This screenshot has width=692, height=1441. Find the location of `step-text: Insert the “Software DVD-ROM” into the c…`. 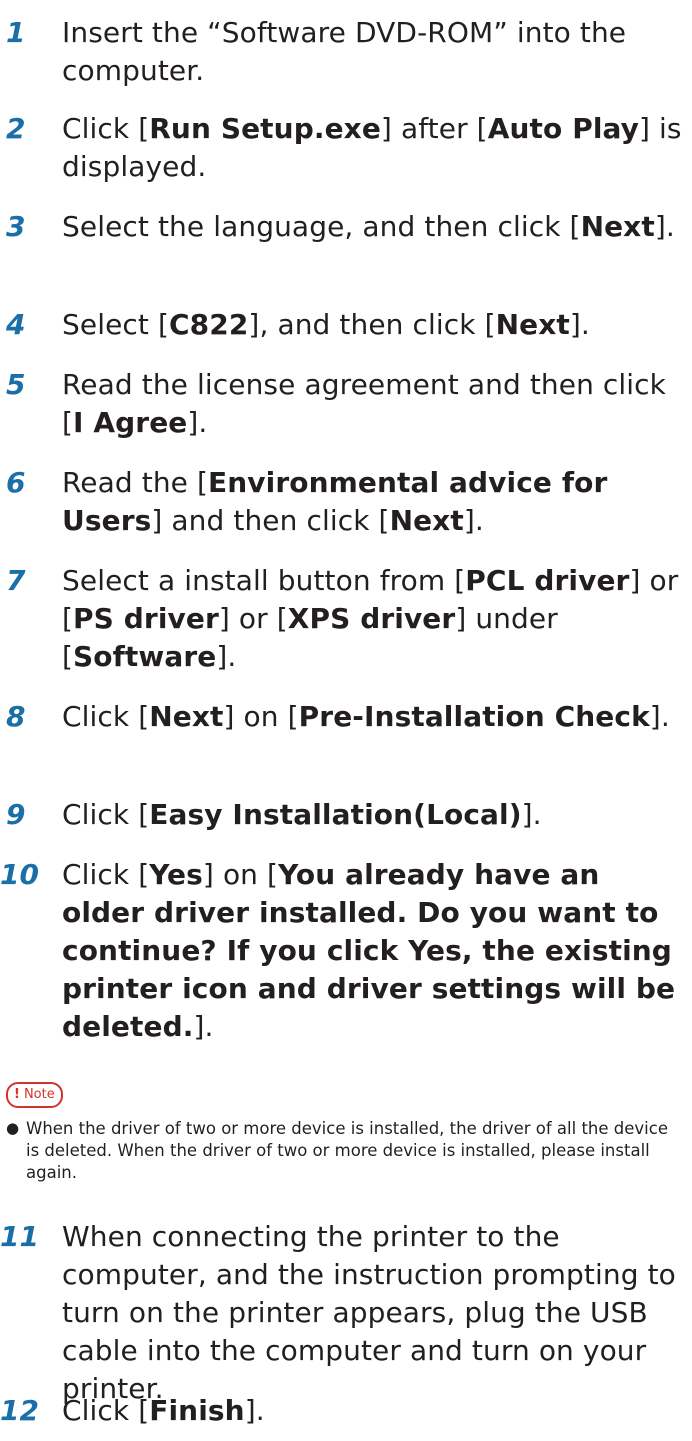

step-text: Insert the “Software DVD-ROM” into the c… is located at coordinates (372, 52).